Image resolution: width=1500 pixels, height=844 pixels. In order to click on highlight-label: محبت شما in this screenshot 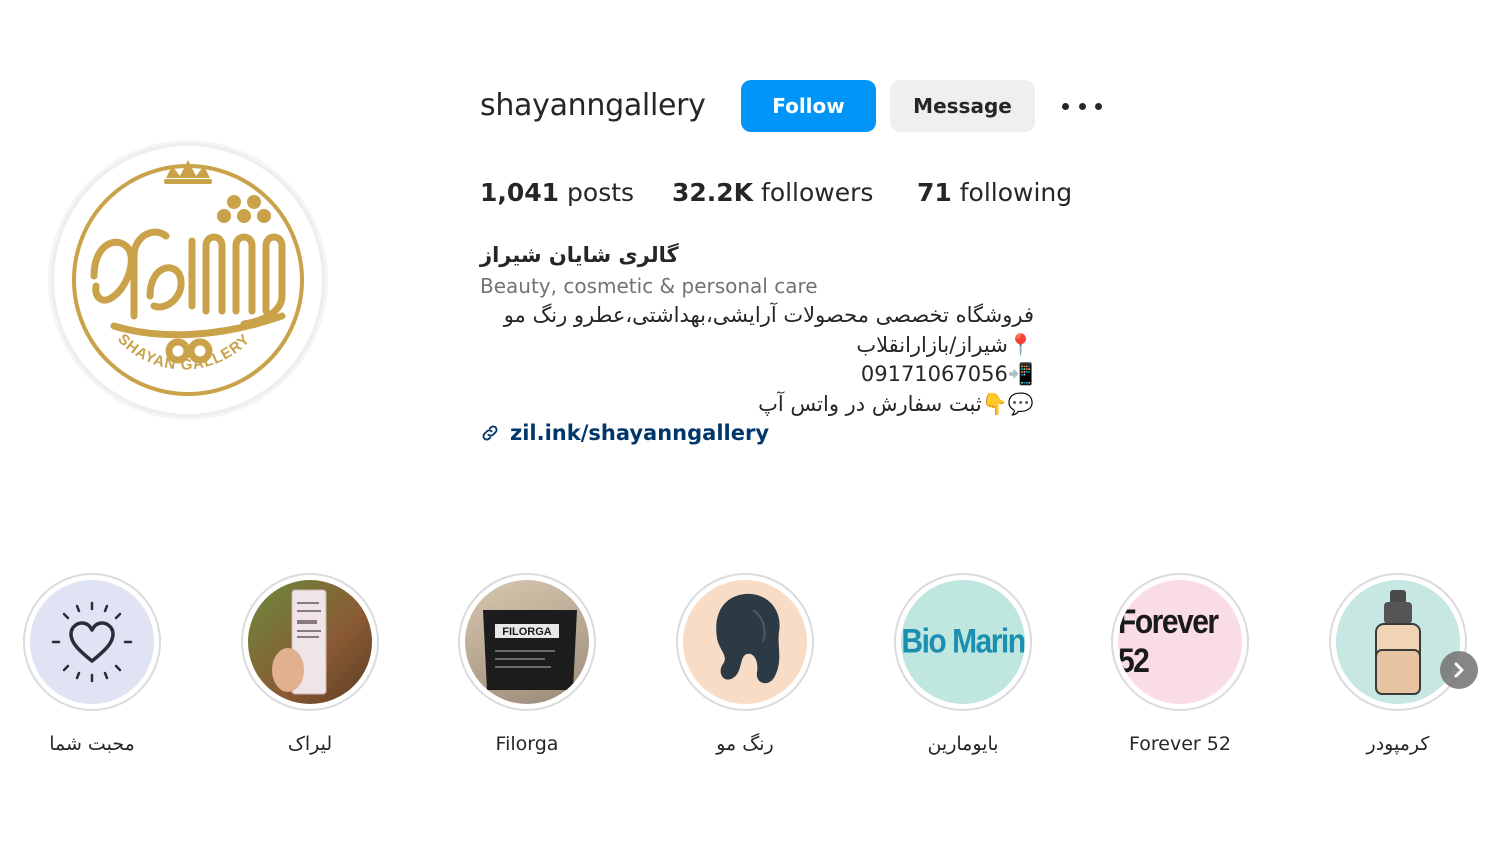, I will do `click(92, 744)`.